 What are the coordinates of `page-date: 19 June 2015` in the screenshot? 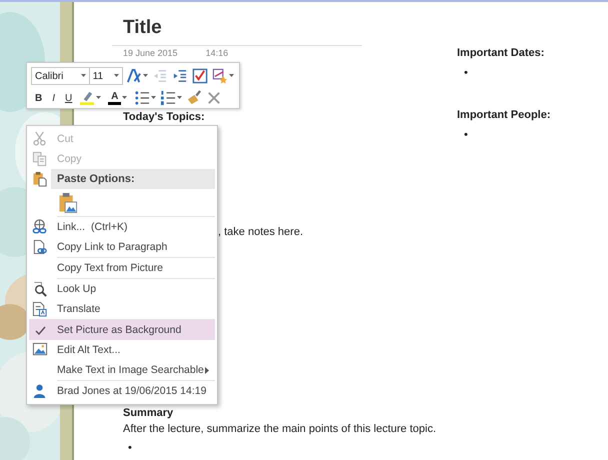 It's located at (150, 53).